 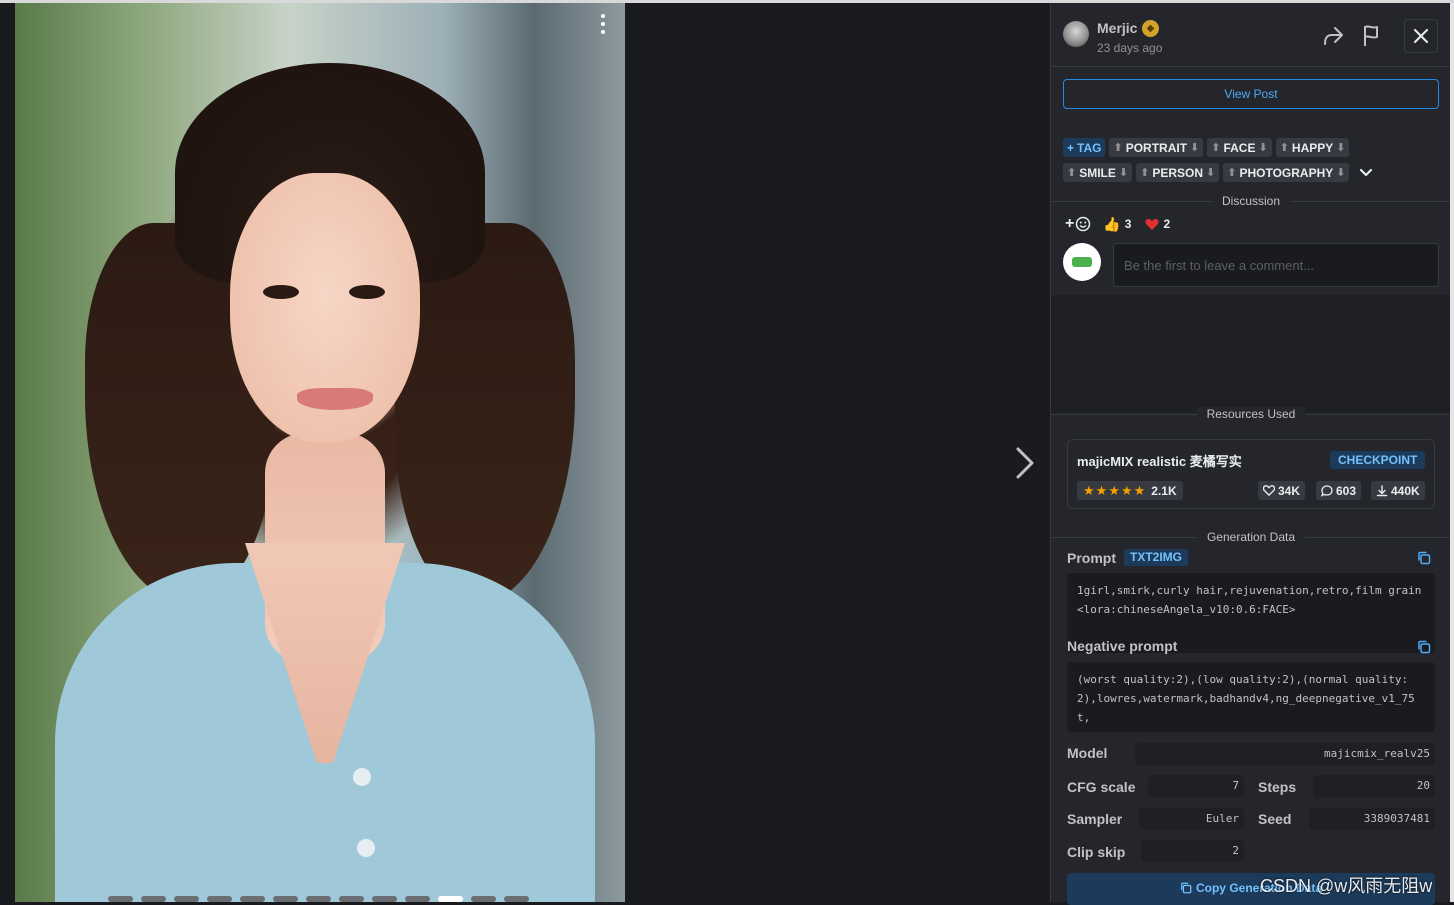 What do you see at coordinates (603, 25) in the screenshot?
I see `more-options-icon` at bounding box center [603, 25].